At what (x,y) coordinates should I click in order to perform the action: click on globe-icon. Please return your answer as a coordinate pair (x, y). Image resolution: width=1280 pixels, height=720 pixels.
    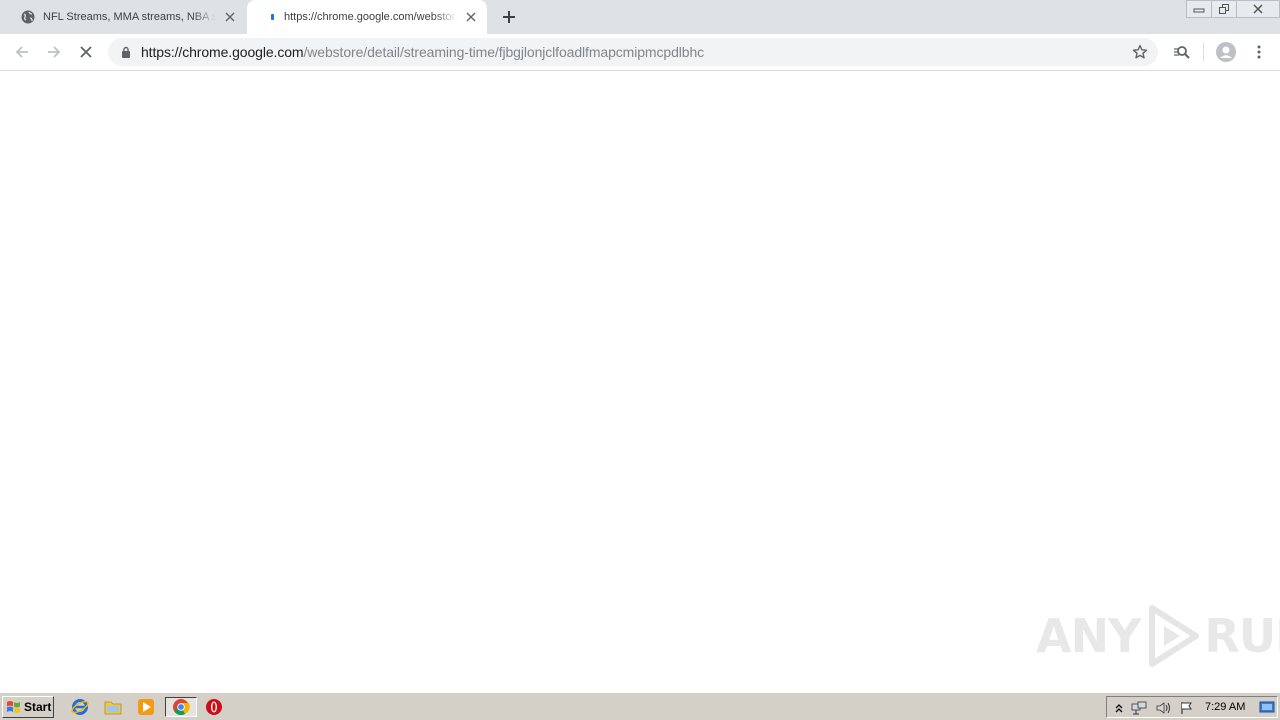
    Looking at the image, I should click on (28, 17).